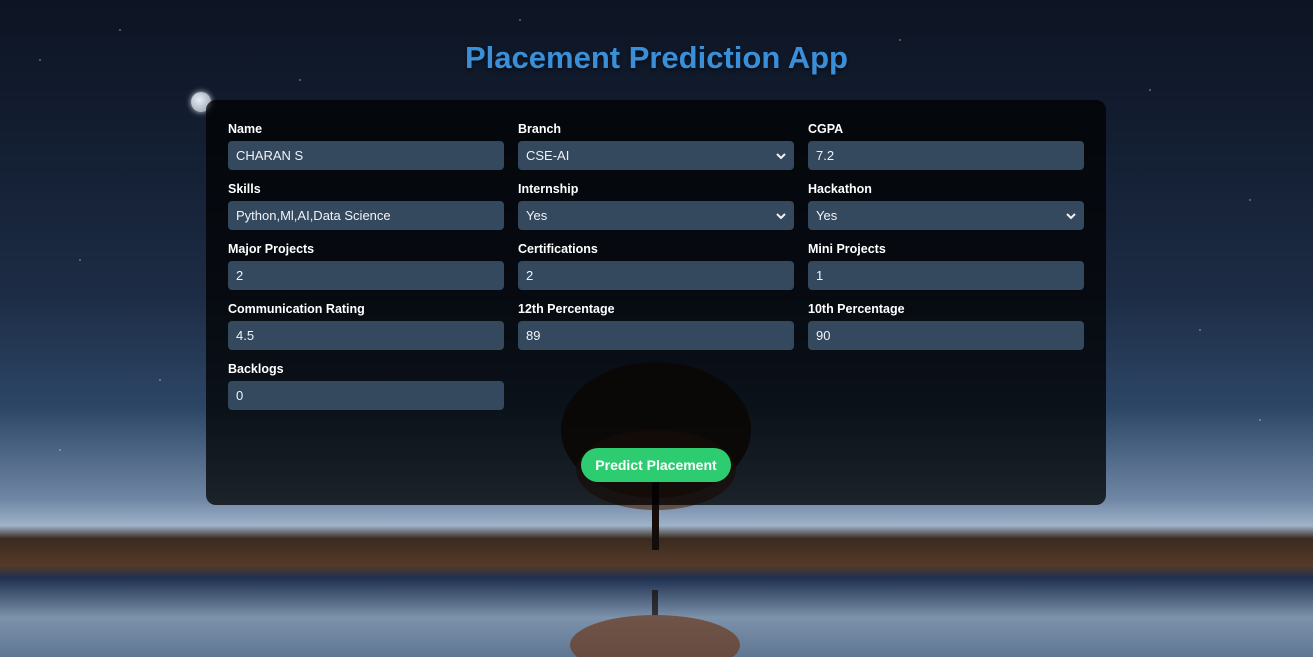 This screenshot has width=1313, height=657. Describe the element at coordinates (656, 57) in the screenshot. I see `page-title: Placement Prediction App` at that location.